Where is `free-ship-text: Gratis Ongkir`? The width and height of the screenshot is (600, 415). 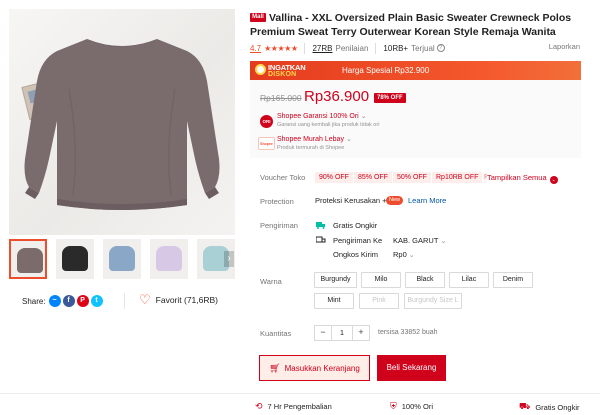 free-ship-text: Gratis Ongkir is located at coordinates (557, 407).